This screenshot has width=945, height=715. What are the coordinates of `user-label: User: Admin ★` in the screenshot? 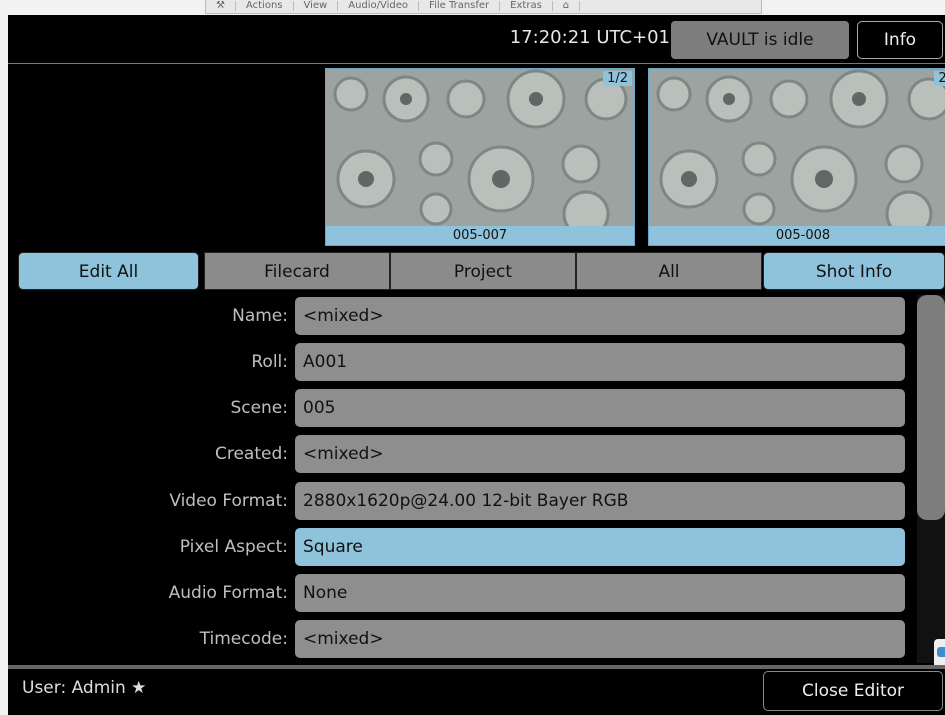 It's located at (84, 688).